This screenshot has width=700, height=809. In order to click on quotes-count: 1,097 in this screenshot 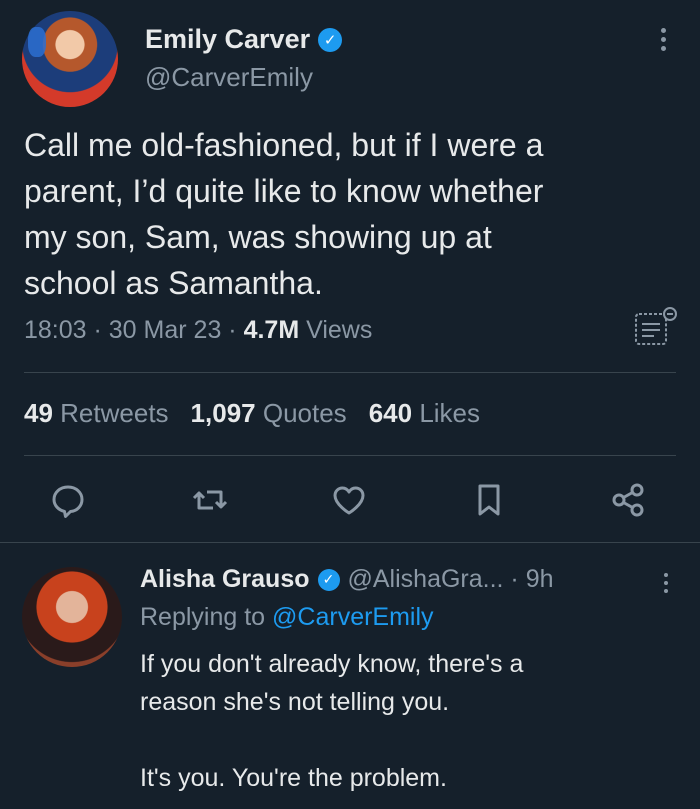, I will do `click(223, 413)`.